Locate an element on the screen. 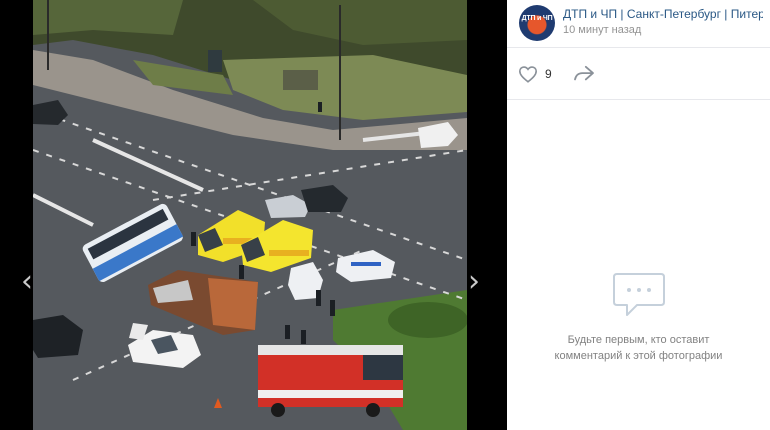 The image size is (770, 430). next-photo-button: › is located at coordinates (474, 282).